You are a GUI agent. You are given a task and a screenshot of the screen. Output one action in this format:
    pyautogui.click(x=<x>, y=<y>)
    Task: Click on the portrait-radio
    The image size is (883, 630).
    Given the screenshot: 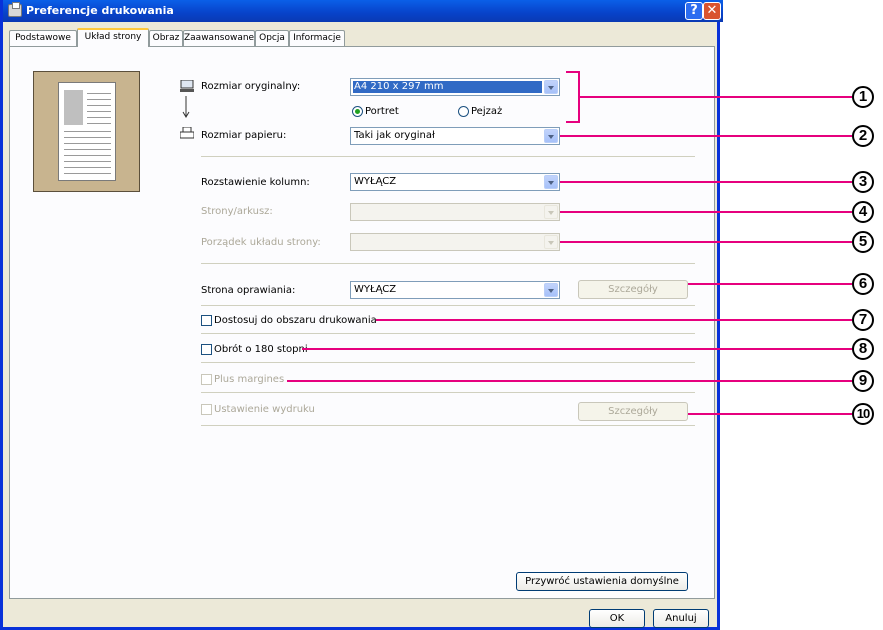 What is the action you would take?
    pyautogui.click(x=357, y=111)
    